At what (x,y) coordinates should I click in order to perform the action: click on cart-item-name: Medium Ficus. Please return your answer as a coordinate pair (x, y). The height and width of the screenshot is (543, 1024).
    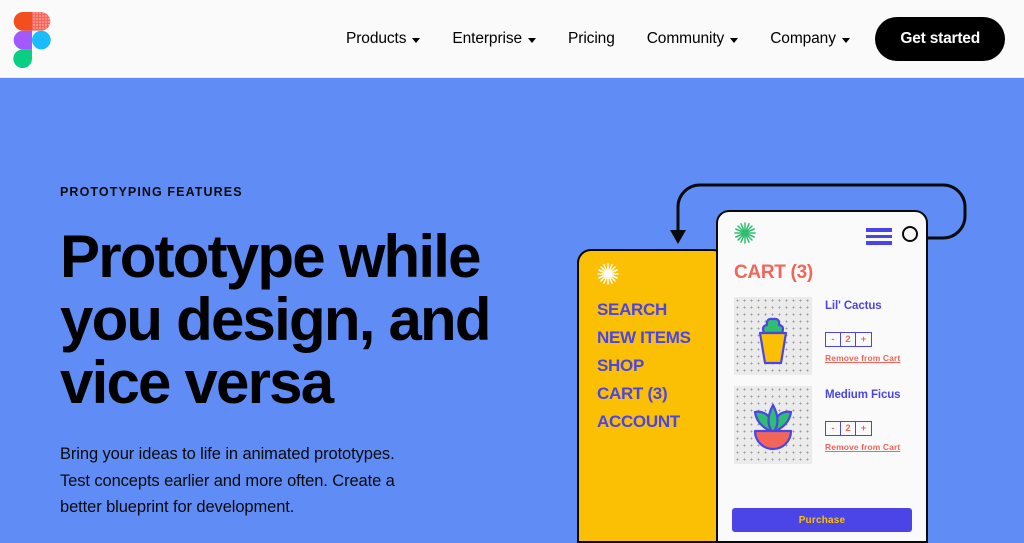
    Looking at the image, I should click on (863, 395).